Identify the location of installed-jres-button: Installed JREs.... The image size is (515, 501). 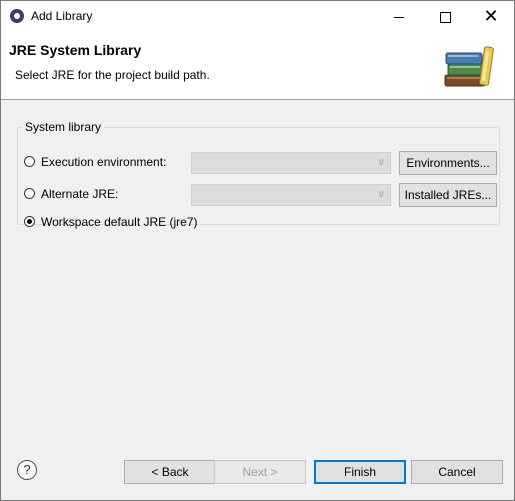
(448, 195).